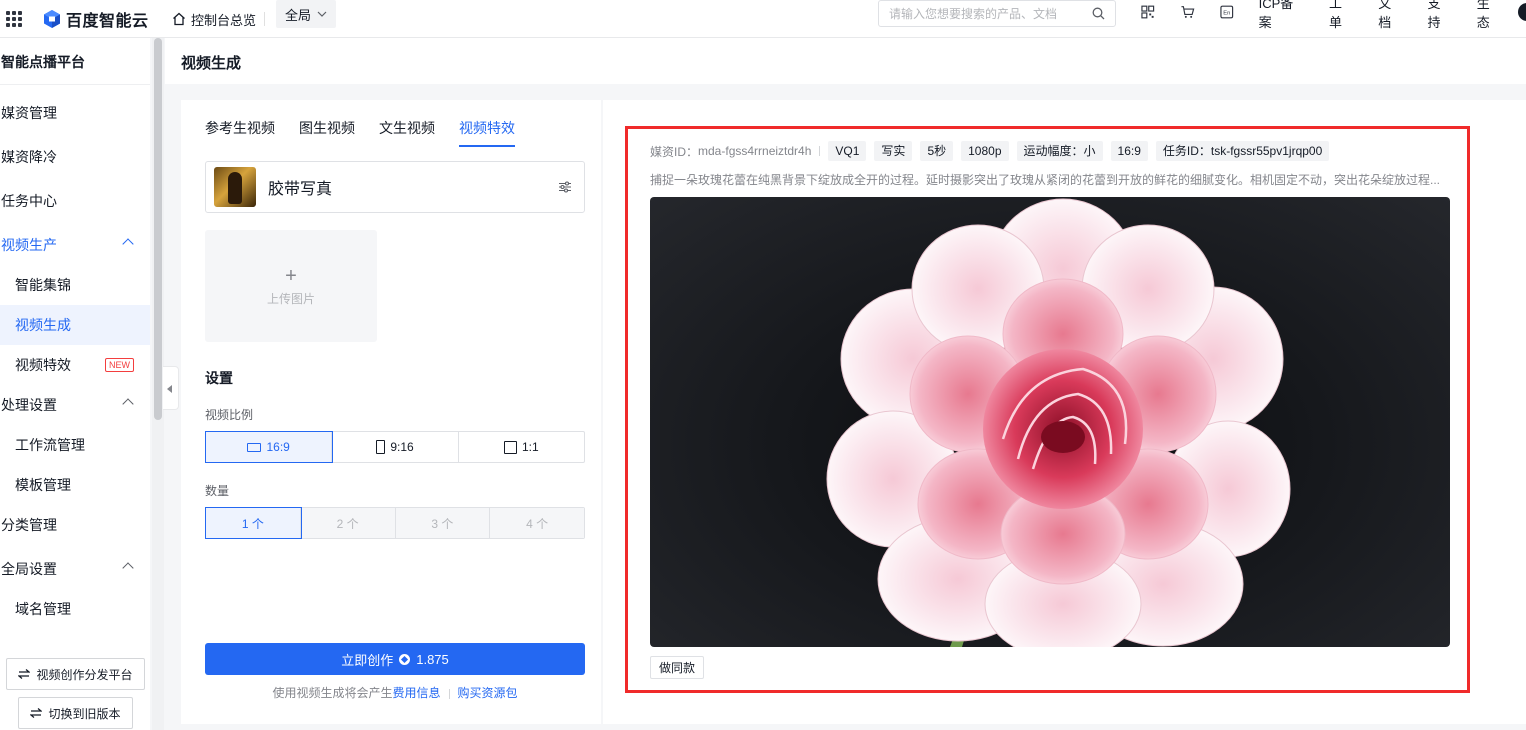 The image size is (1526, 730). Describe the element at coordinates (84, 674) in the screenshot. I see `creation-platform-label: 视频创作分发平台` at that location.